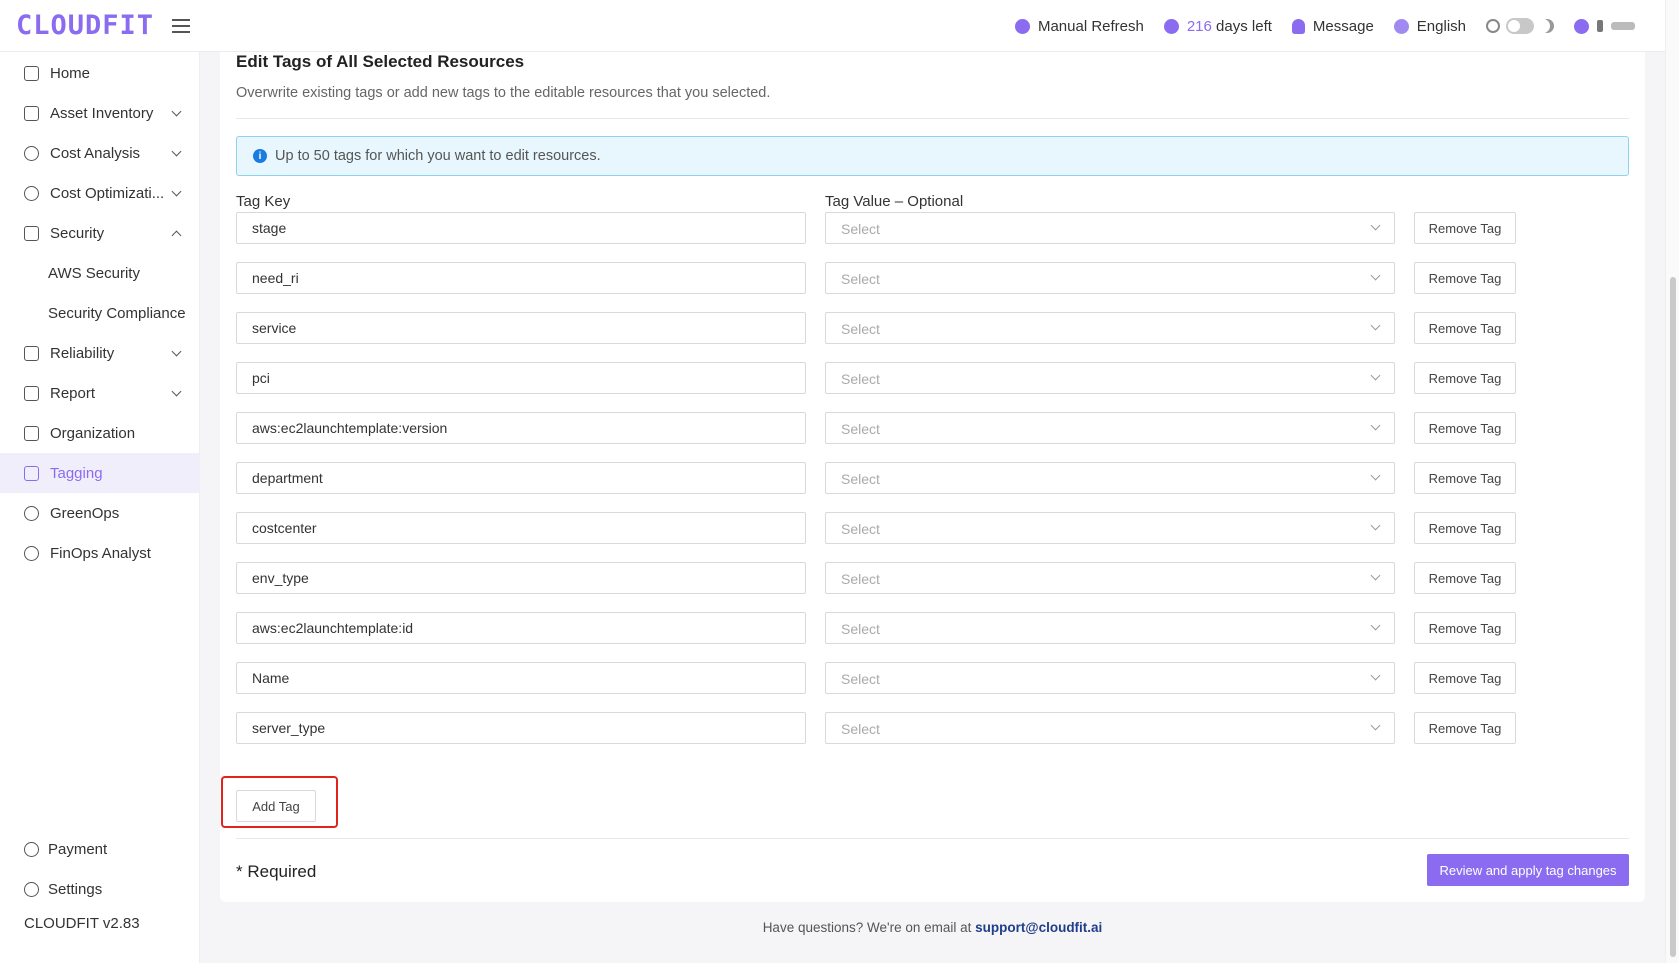 This screenshot has width=1679, height=963. Describe the element at coordinates (1332, 26) in the screenshot. I see `message-button: Message` at that location.